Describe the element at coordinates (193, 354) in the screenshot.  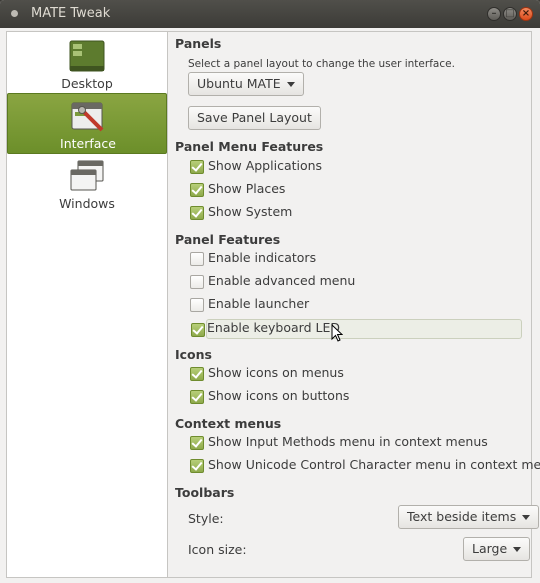
I see `icons-heading: Icons` at that location.